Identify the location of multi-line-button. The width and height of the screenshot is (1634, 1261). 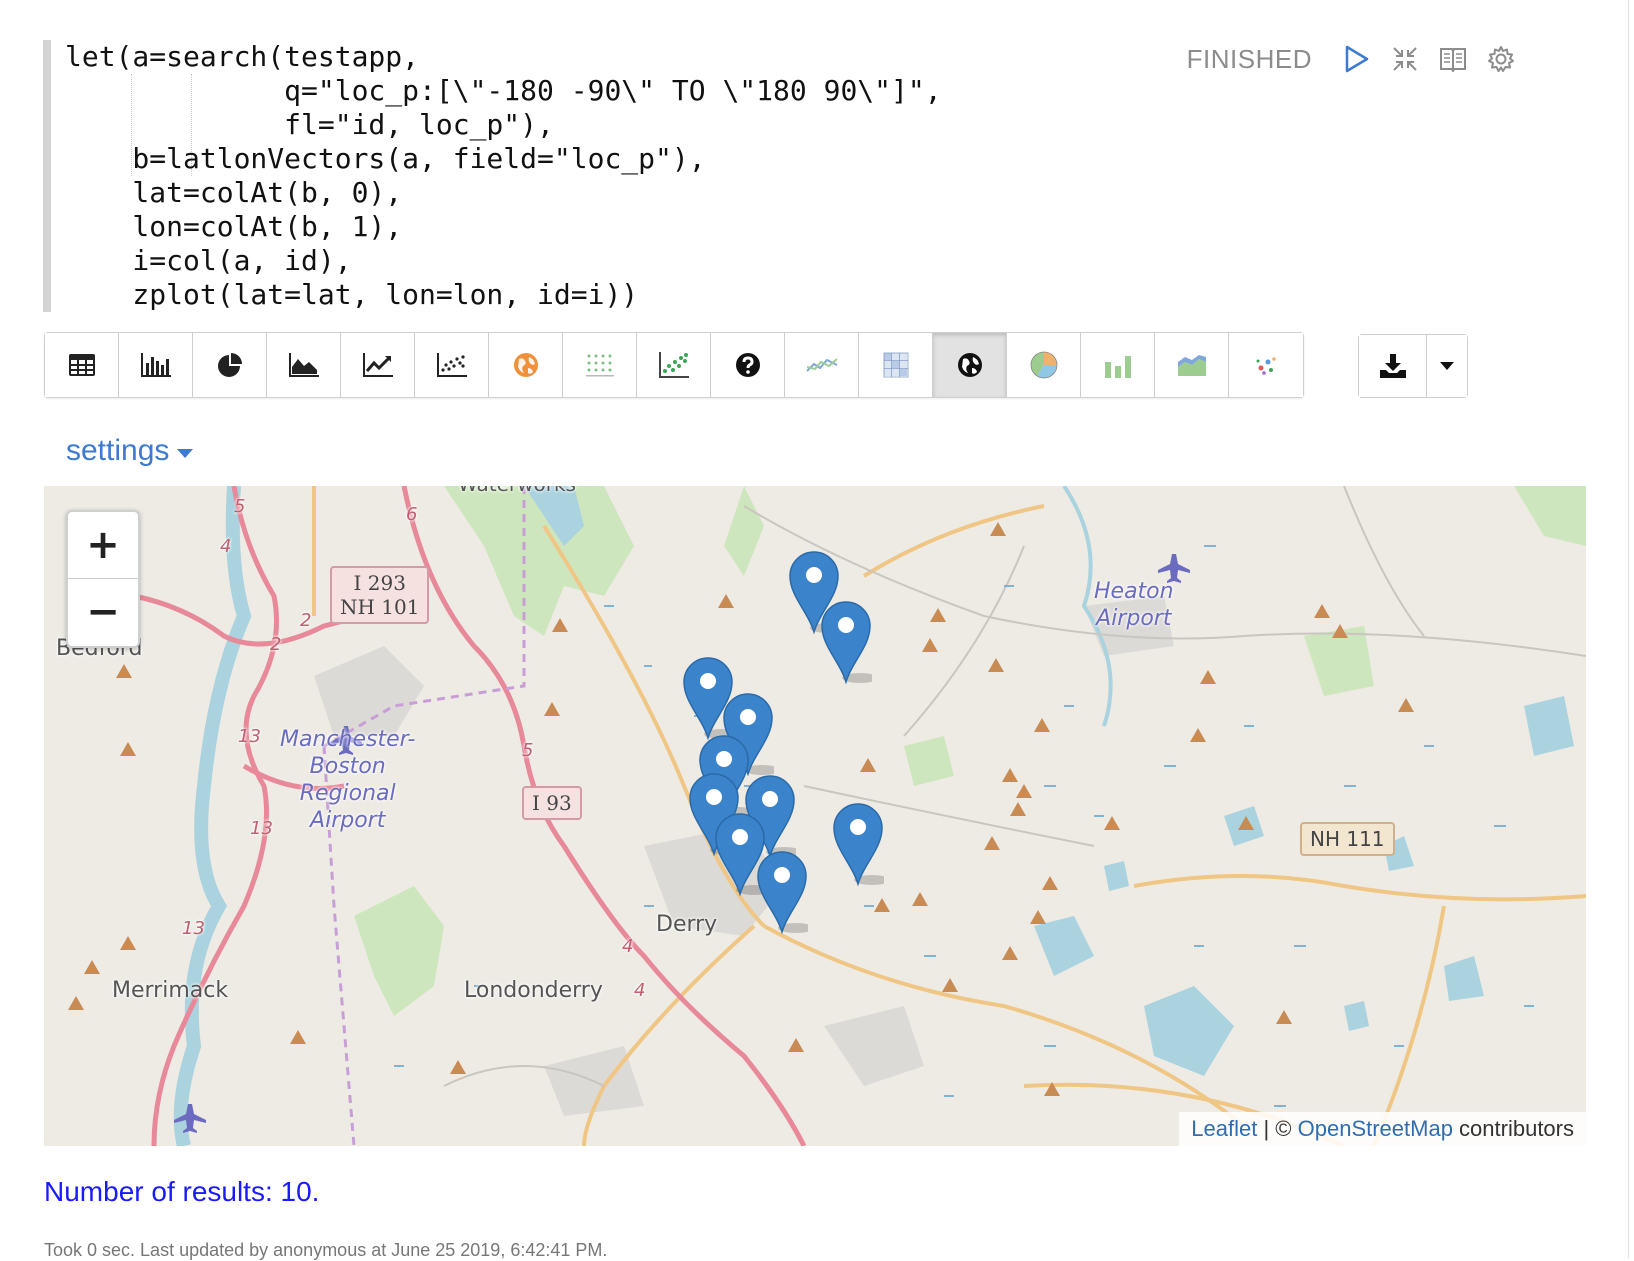
(822, 365).